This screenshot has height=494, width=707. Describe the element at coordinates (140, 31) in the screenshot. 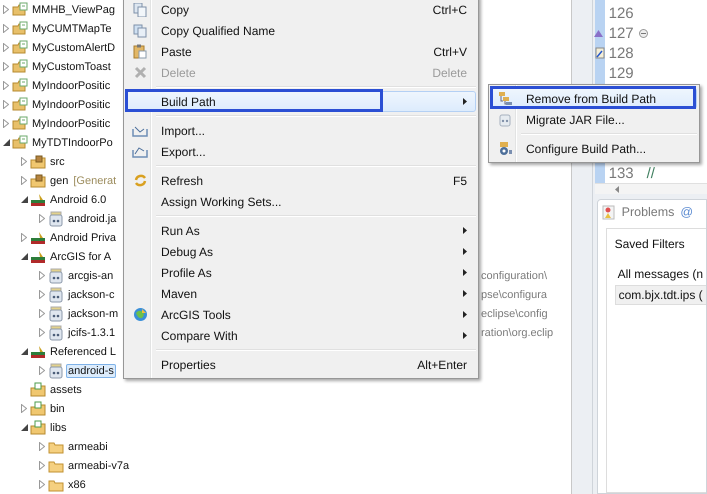

I see `copy-icon` at that location.